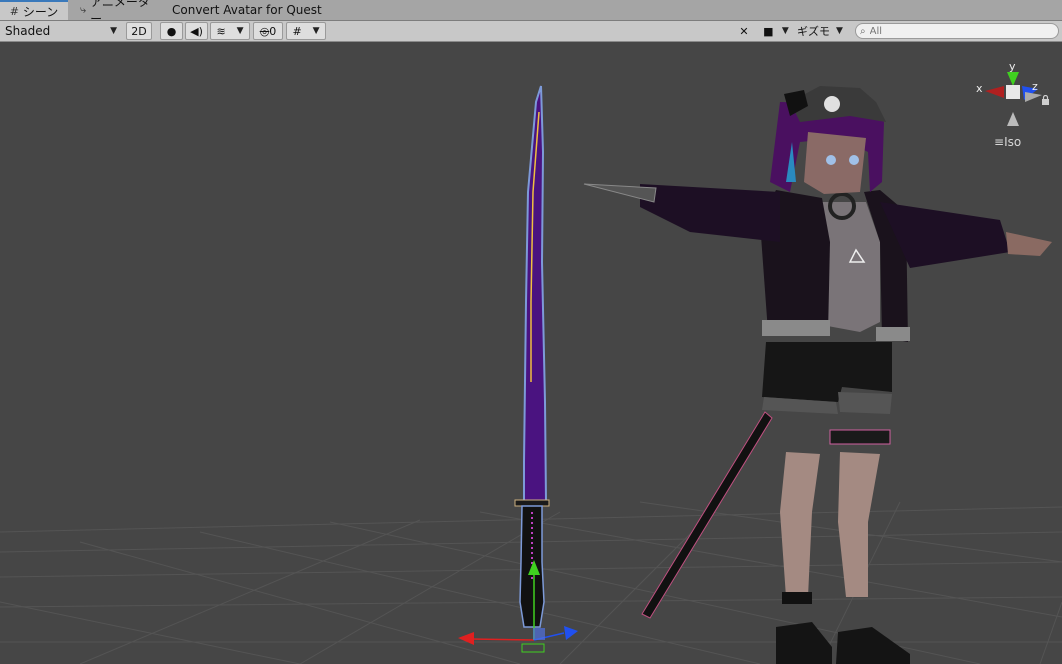  Describe the element at coordinates (221, 31) in the screenshot. I see `effects-layers-icon: ≋` at that location.